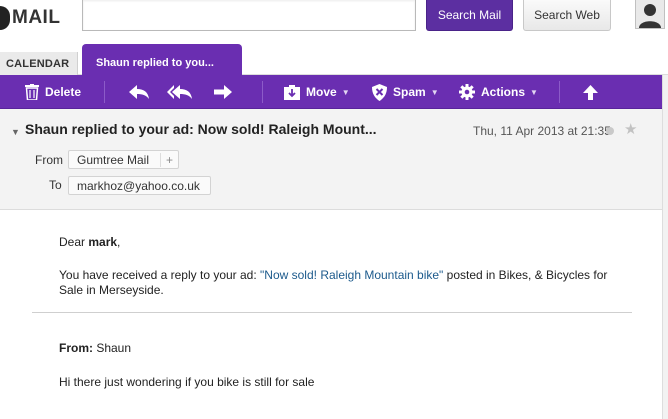  I want to click on reply-button, so click(139, 92).